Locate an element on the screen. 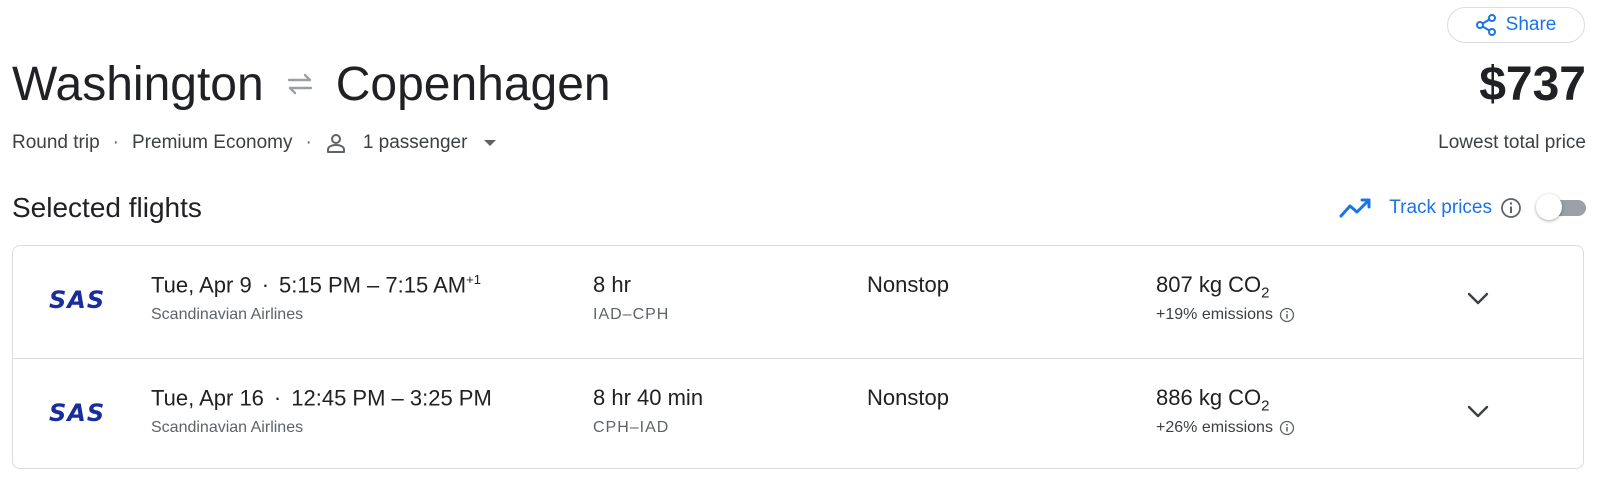  time-range: 5:15 PM – 7:15 AM is located at coordinates (373, 285).